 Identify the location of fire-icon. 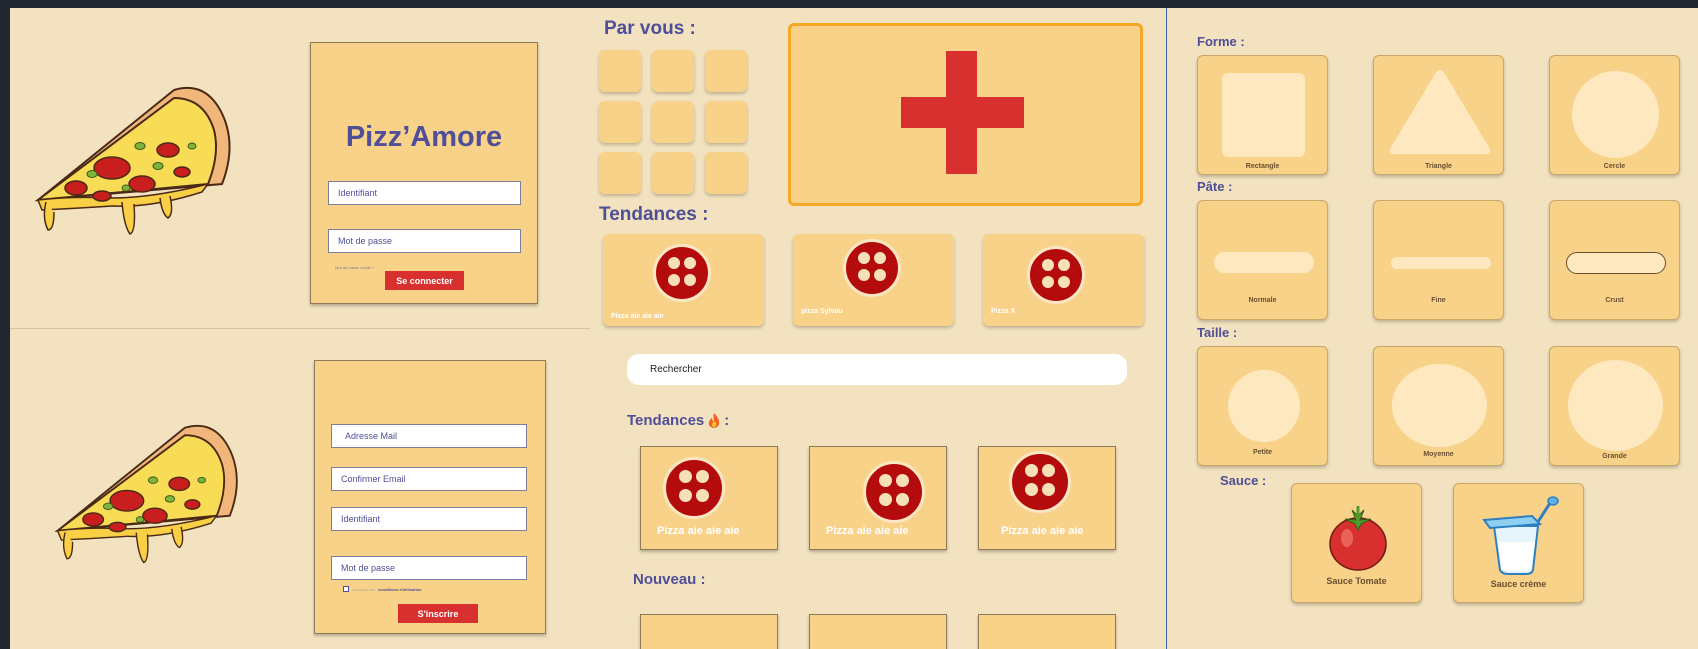
(714, 420).